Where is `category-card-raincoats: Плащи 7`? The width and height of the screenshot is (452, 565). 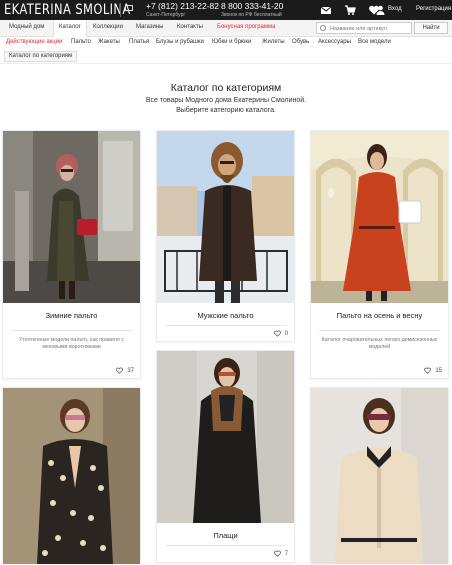 category-card-raincoats: Плащи 7 is located at coordinates (225, 456).